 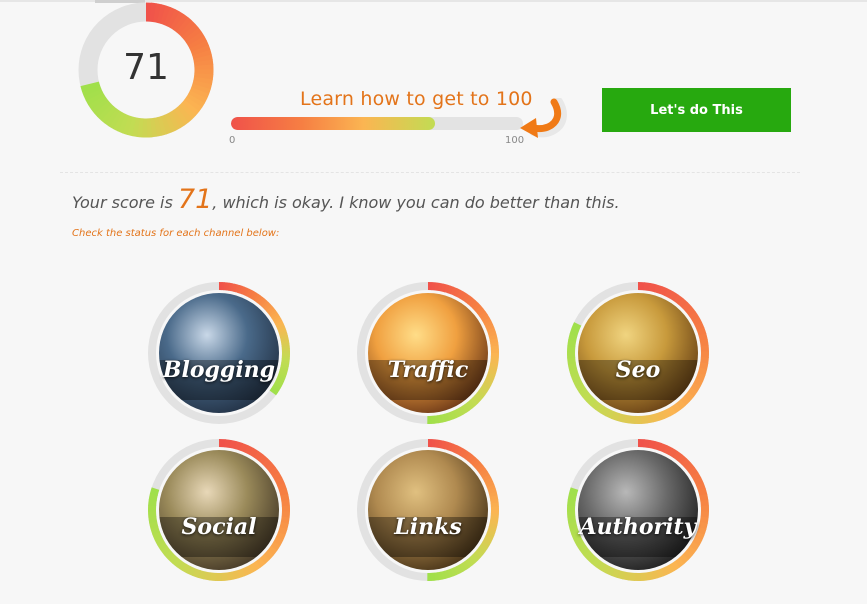 I want to click on channel-label-traffic: Traffic, so click(x=428, y=370).